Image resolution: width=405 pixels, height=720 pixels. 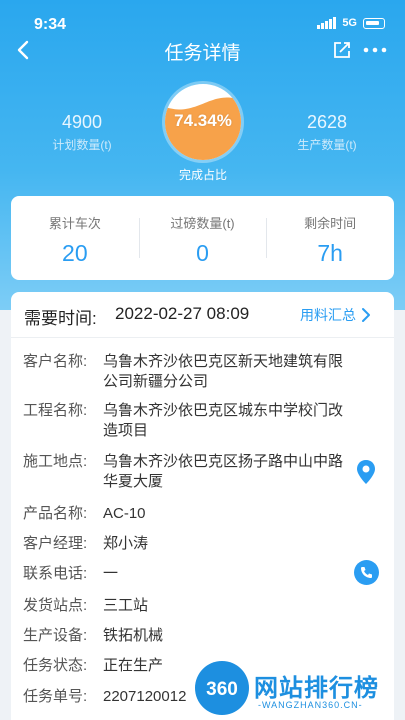 What do you see at coordinates (375, 50) in the screenshot?
I see `more-options-icon` at bounding box center [375, 50].